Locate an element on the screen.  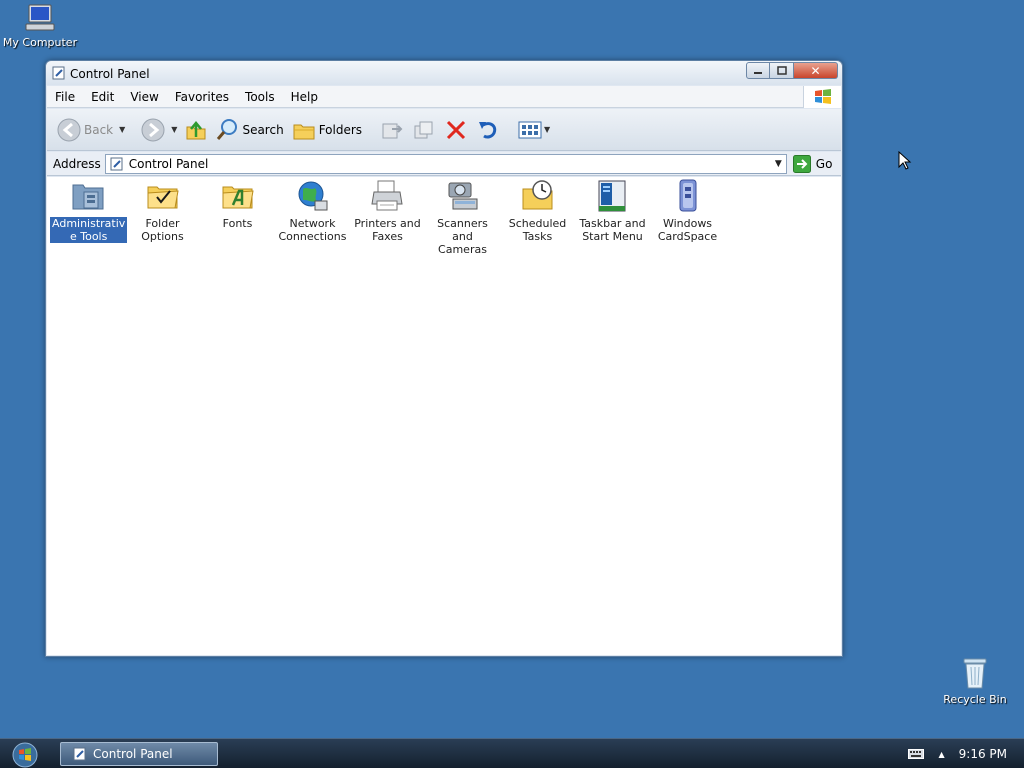
folders-label: Folders is located at coordinates (340, 129).